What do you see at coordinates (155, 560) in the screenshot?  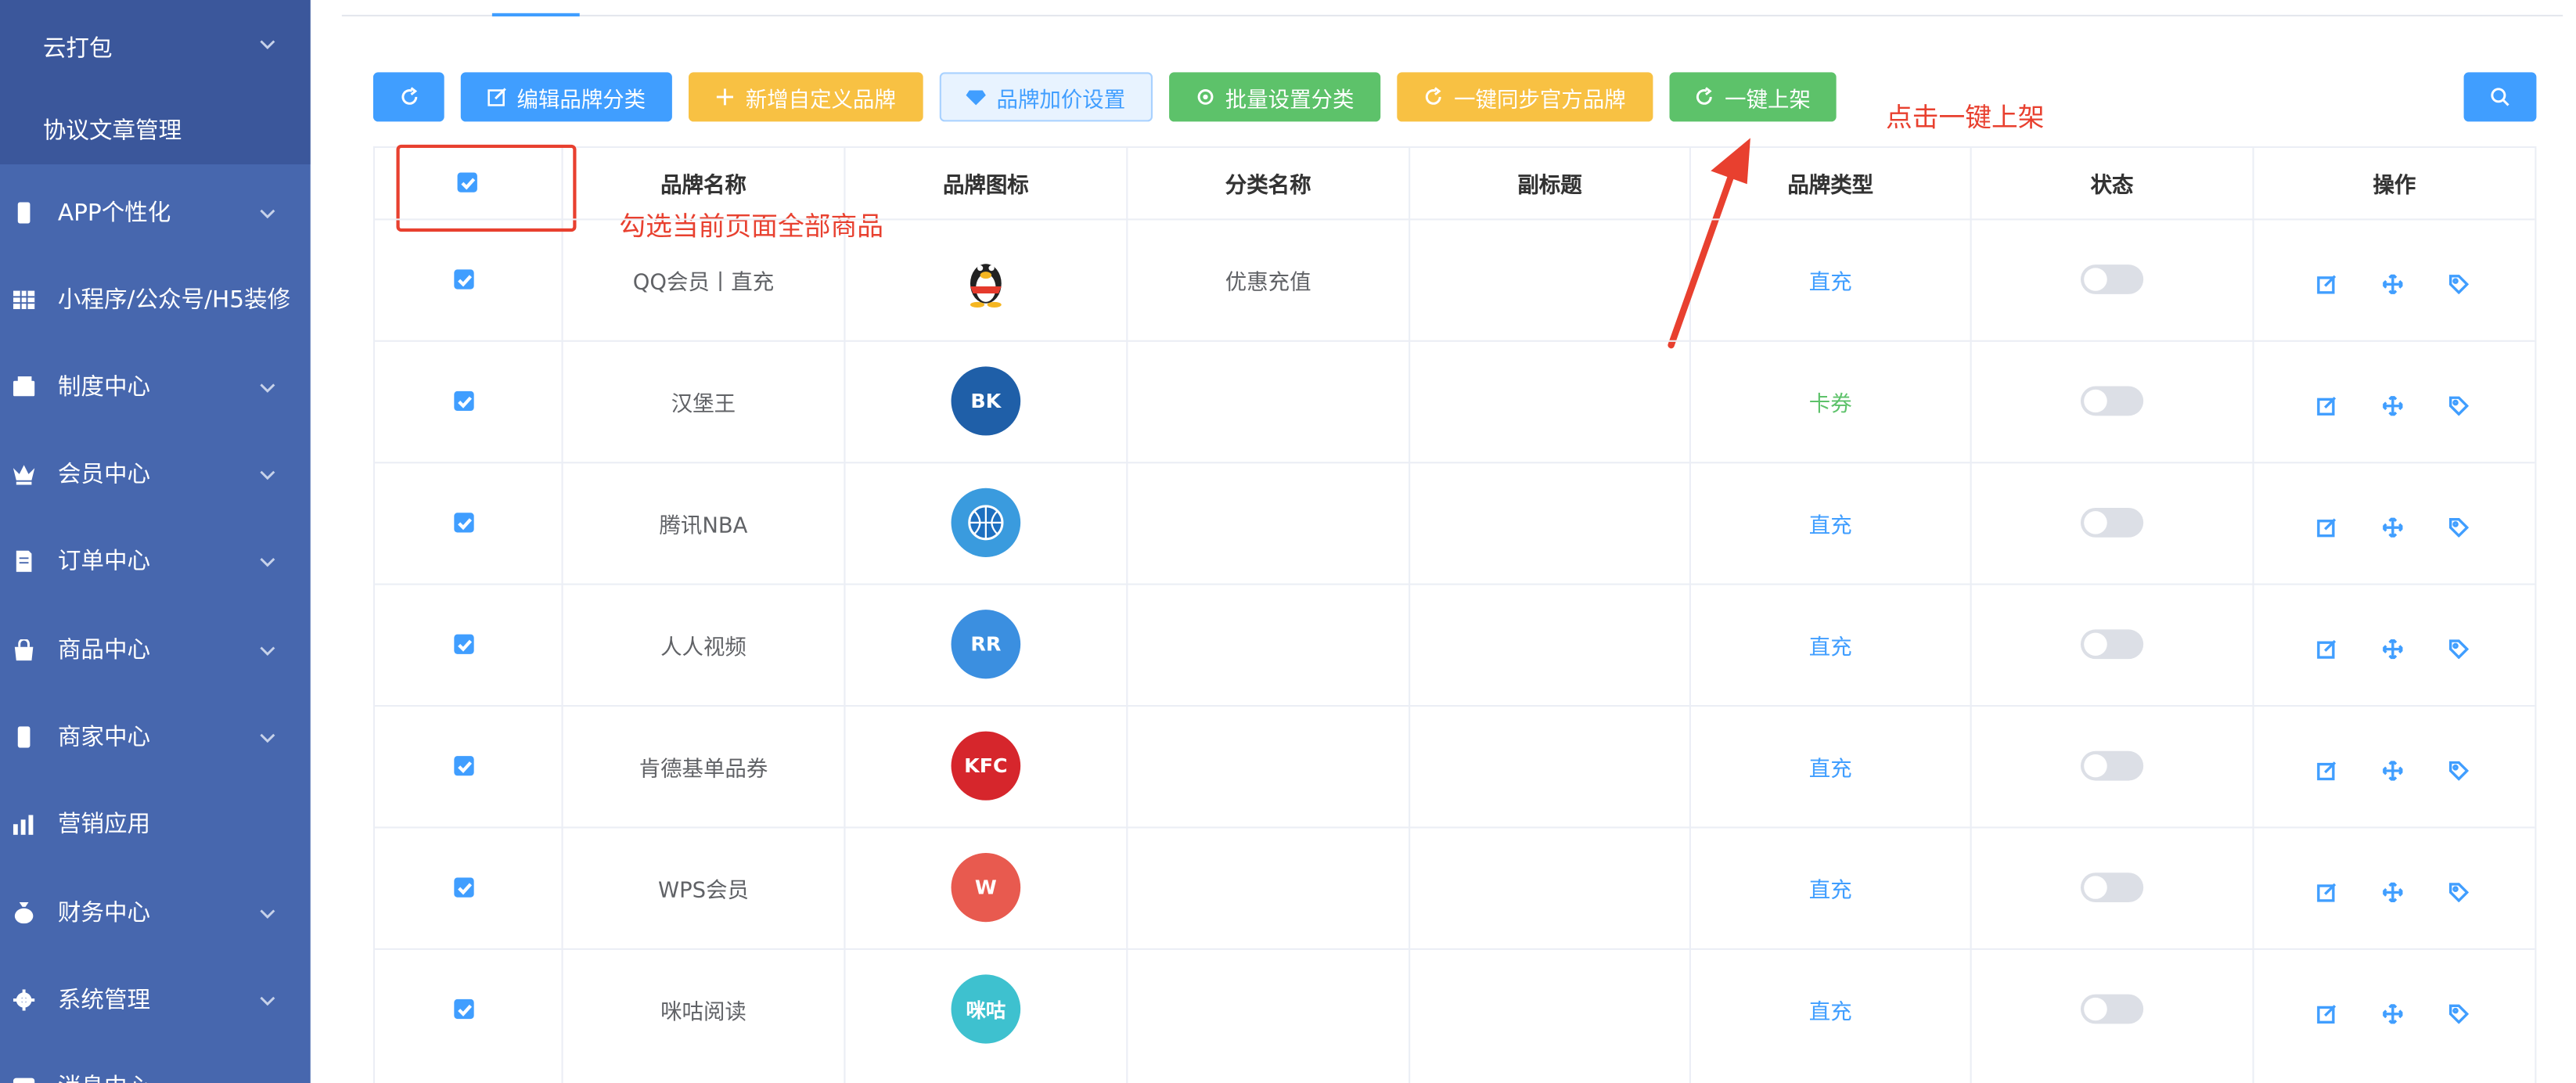 I see `sidebar-item-order: 订单中心` at bounding box center [155, 560].